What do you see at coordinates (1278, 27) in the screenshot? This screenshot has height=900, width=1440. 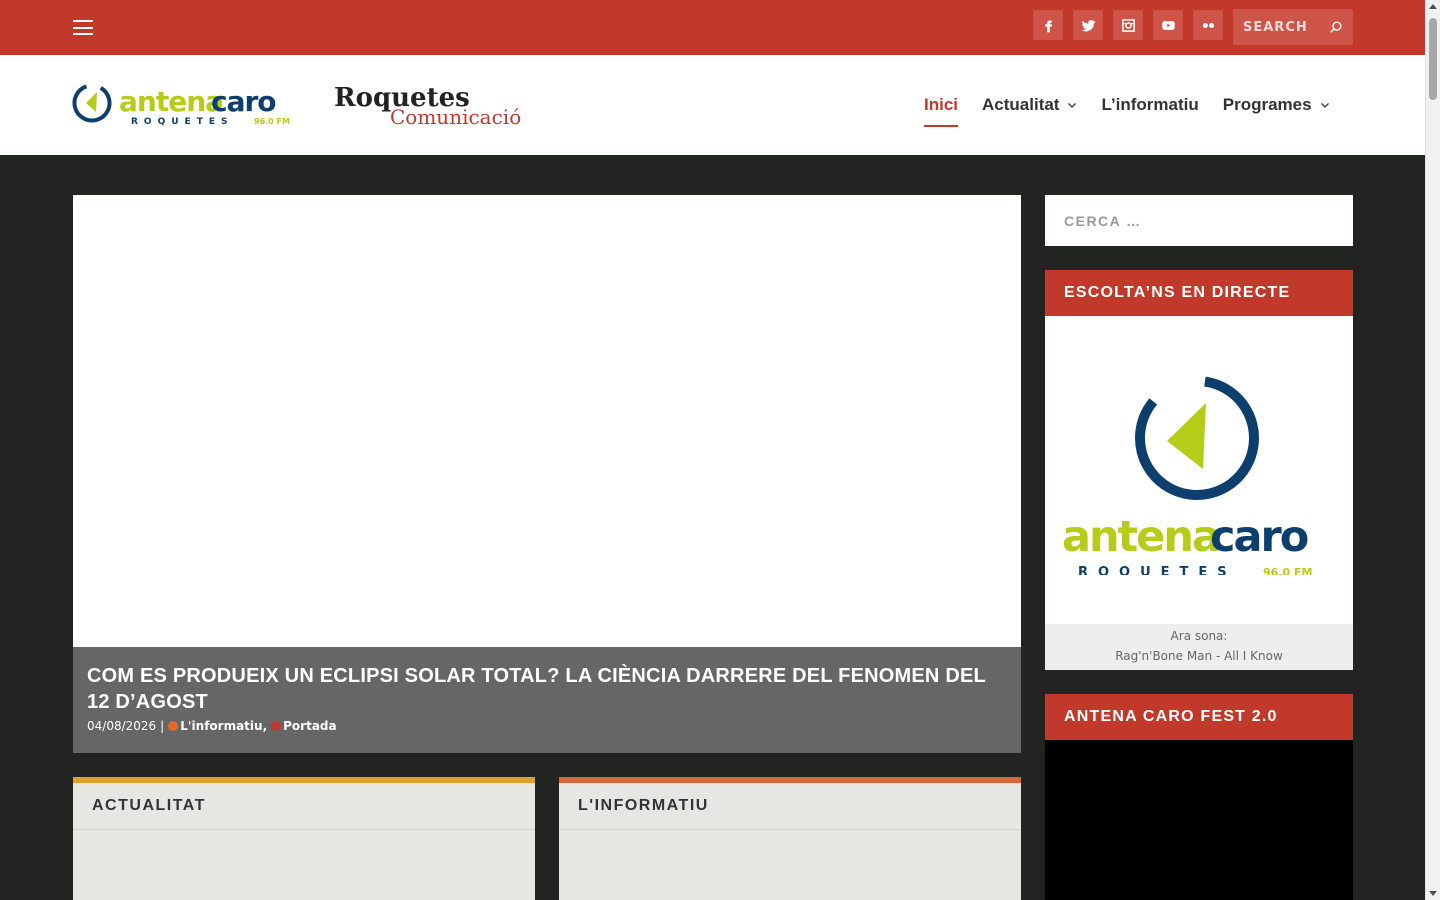 I see `top-search-input` at bounding box center [1278, 27].